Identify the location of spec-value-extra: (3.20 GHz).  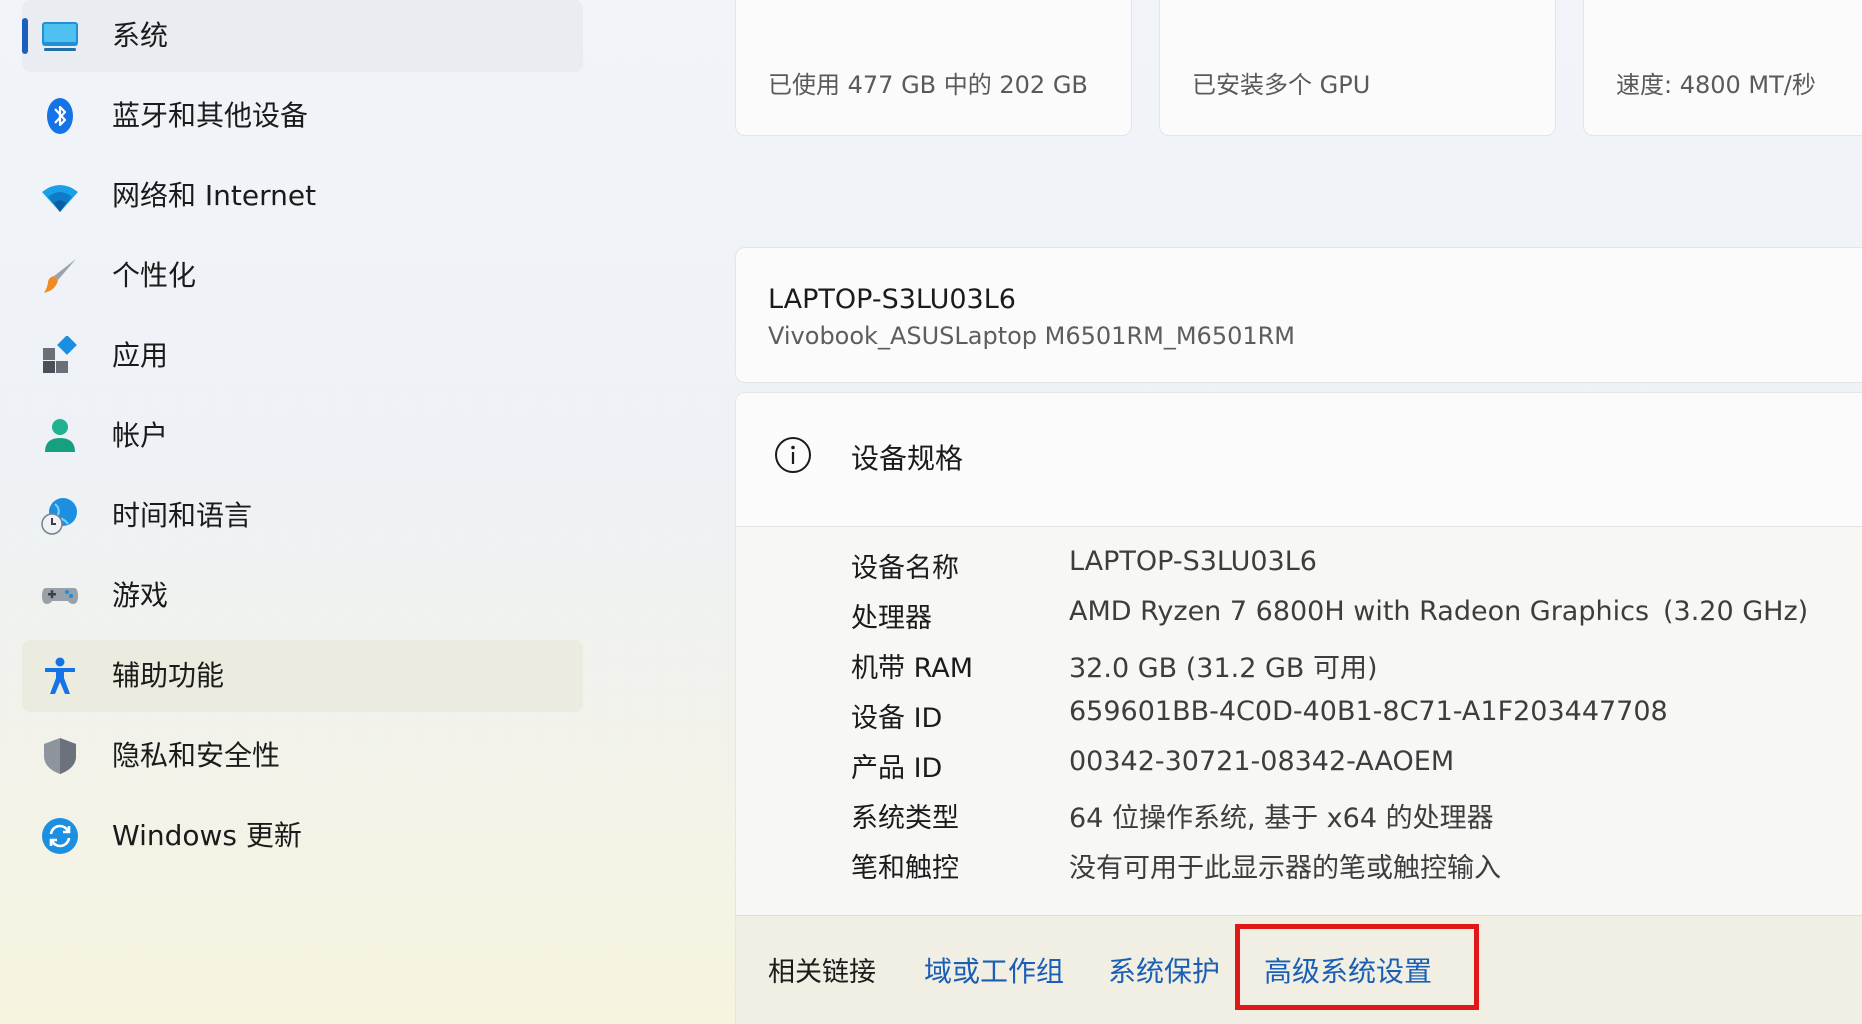
(1736, 611).